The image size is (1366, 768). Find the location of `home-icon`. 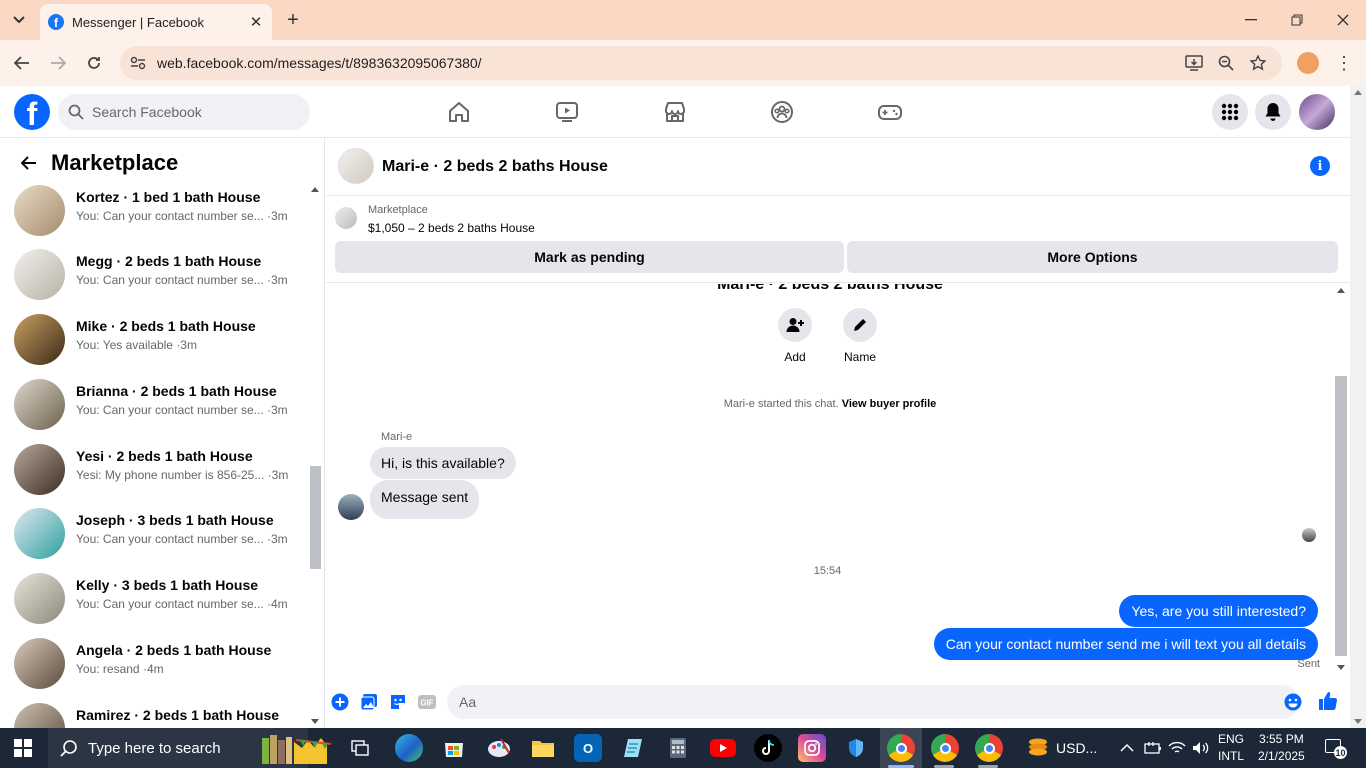

home-icon is located at coordinates (459, 112).